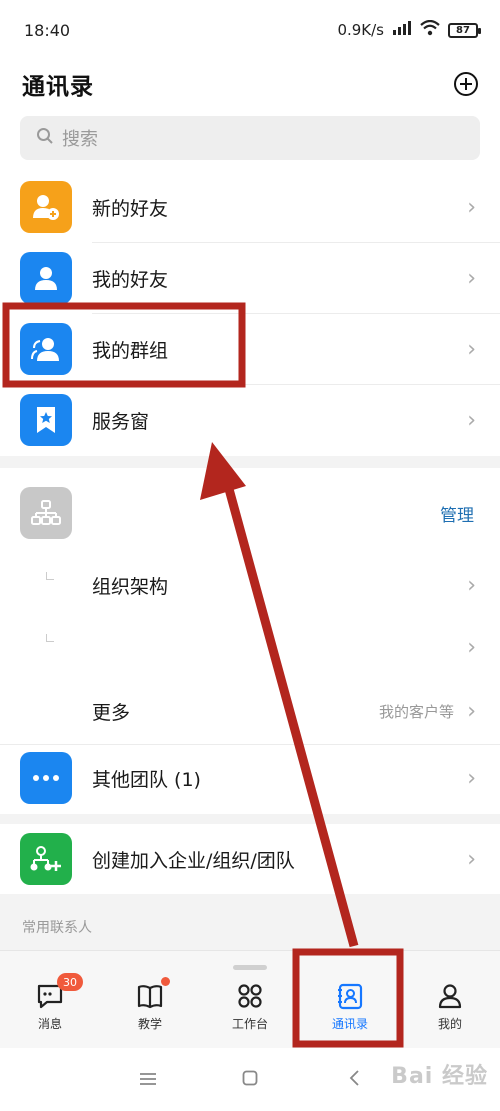 The image size is (500, 1111). Describe the element at coordinates (57, 928) in the screenshot. I see `frequent-contacts-label: 常用联系人` at that location.